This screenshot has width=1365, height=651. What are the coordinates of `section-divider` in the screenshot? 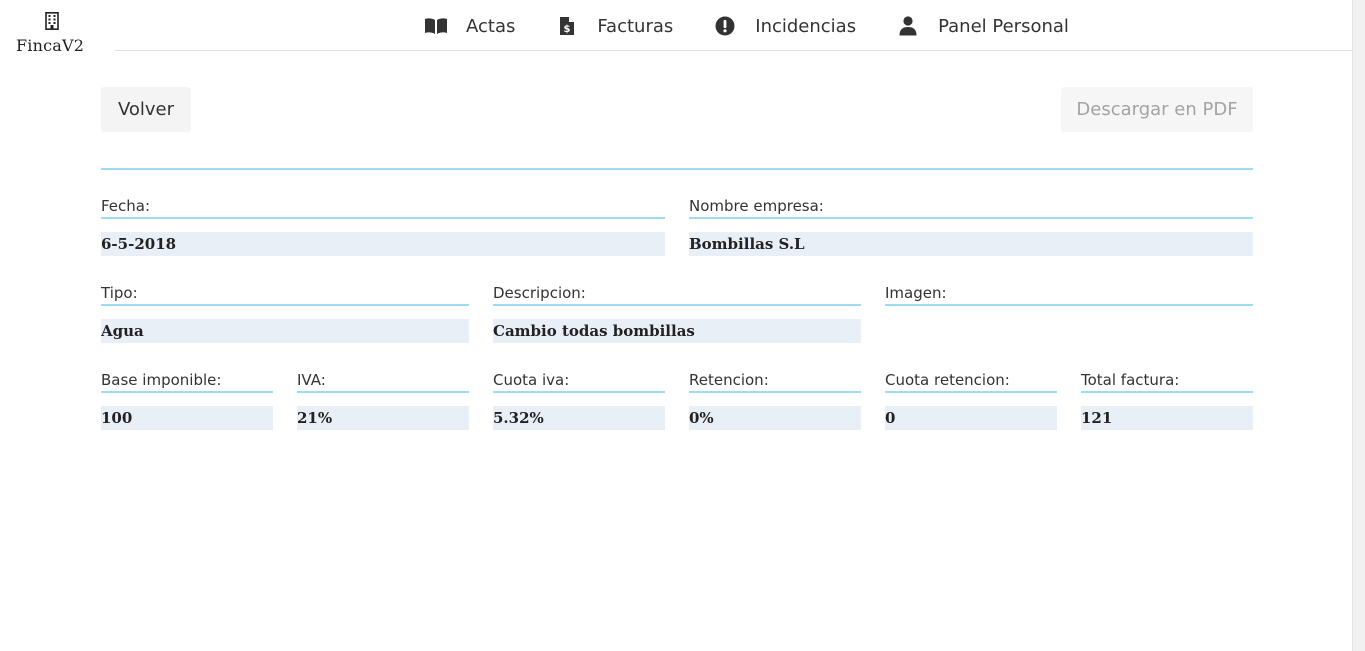 It's located at (677, 169).